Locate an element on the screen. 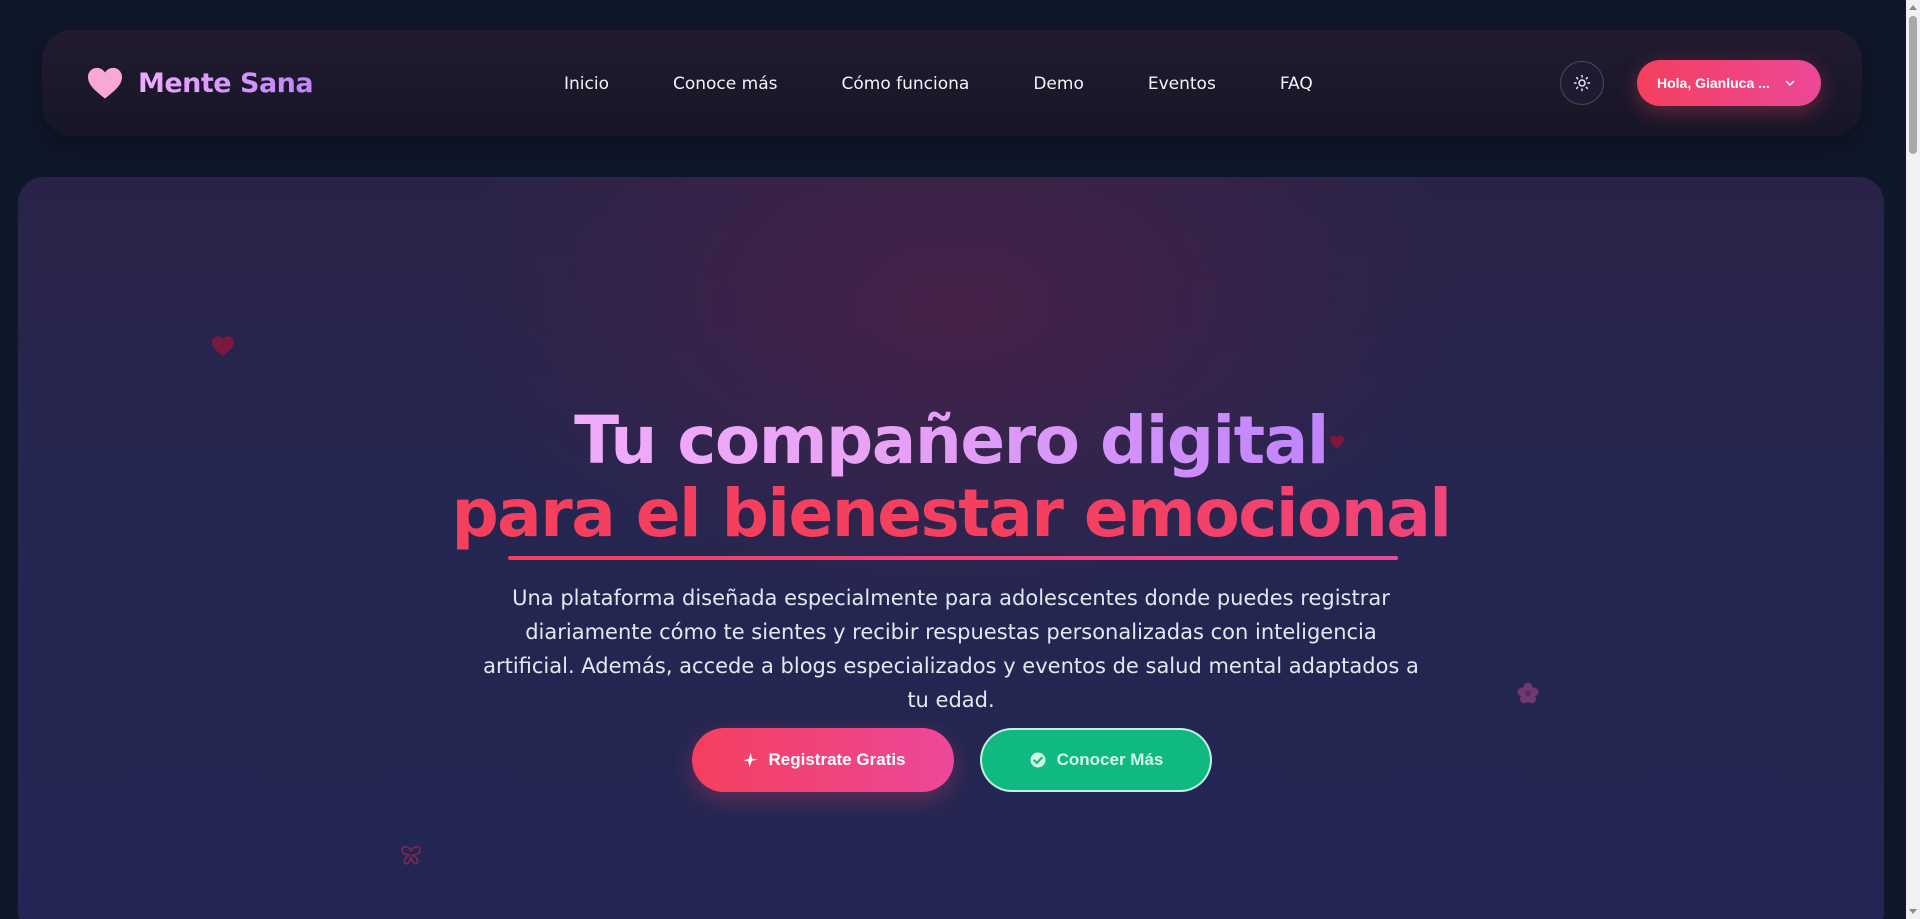 The height and width of the screenshot is (919, 1920). flower-decoration-icon is located at coordinates (1528, 693).